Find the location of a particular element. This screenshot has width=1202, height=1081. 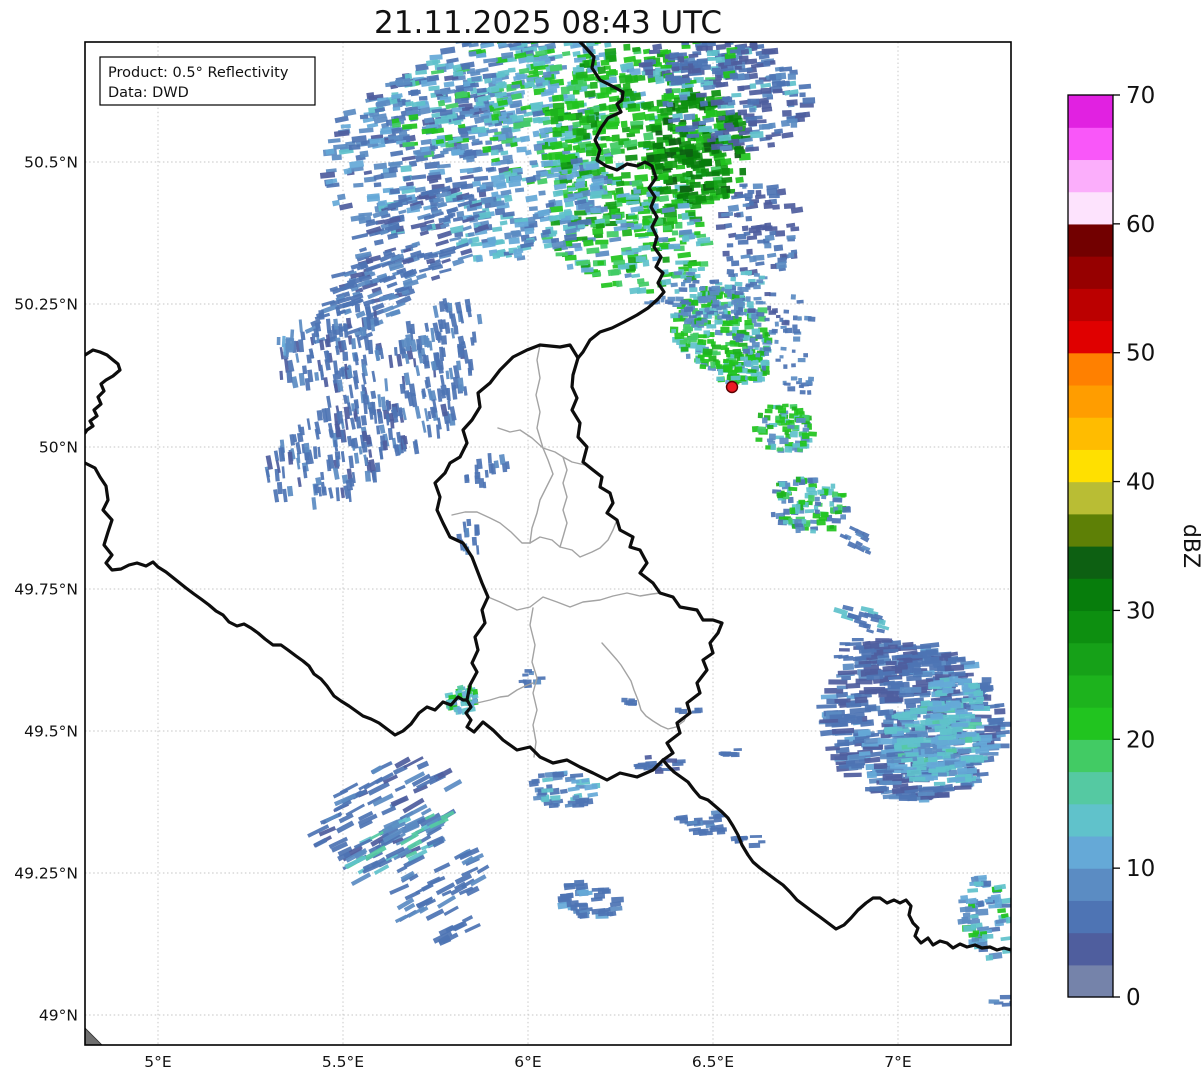

y-tick-label: 49.25°N is located at coordinates (46, 874).